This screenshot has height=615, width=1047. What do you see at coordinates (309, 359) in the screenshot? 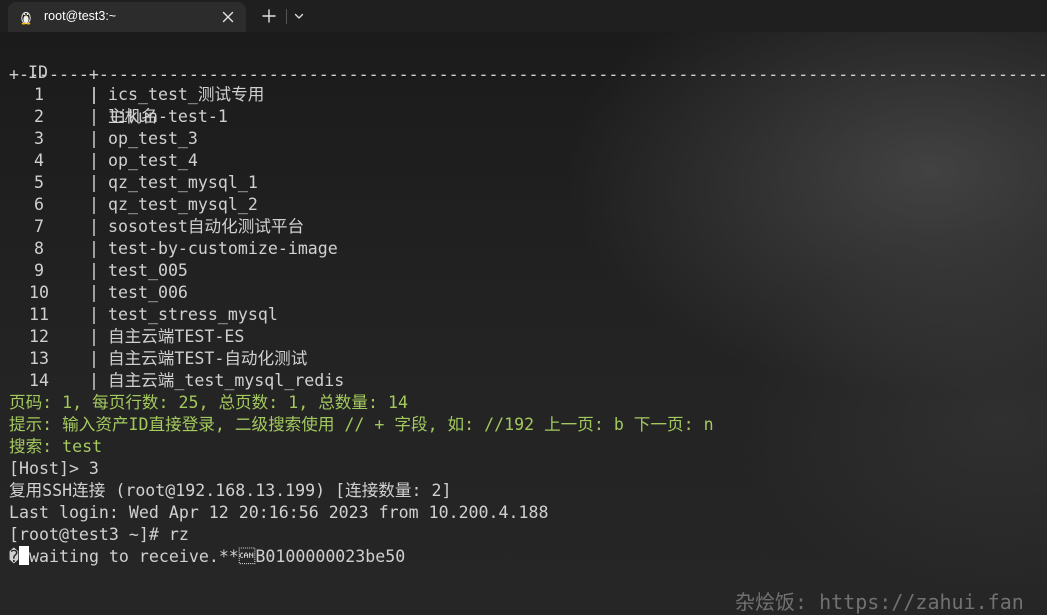
I see `table-row: 13 | 自主云端TEST-自动化测试` at bounding box center [309, 359].